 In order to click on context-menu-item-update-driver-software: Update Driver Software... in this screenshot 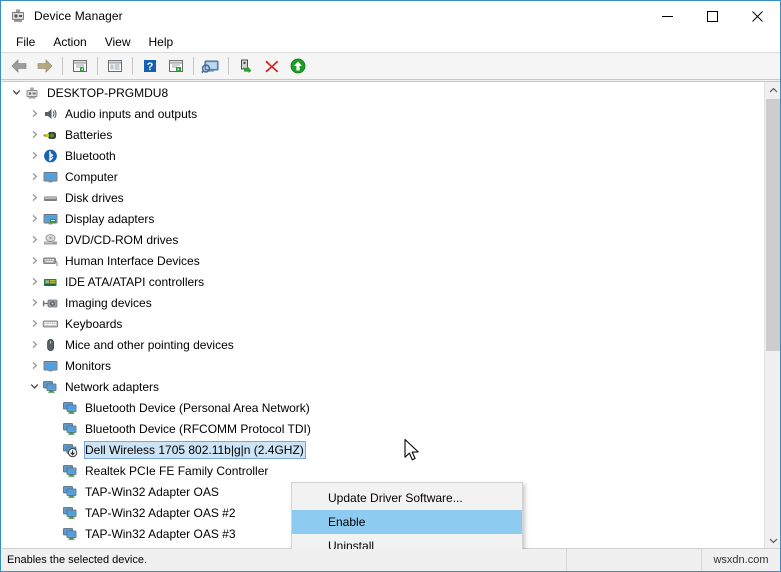, I will do `click(407, 498)`.